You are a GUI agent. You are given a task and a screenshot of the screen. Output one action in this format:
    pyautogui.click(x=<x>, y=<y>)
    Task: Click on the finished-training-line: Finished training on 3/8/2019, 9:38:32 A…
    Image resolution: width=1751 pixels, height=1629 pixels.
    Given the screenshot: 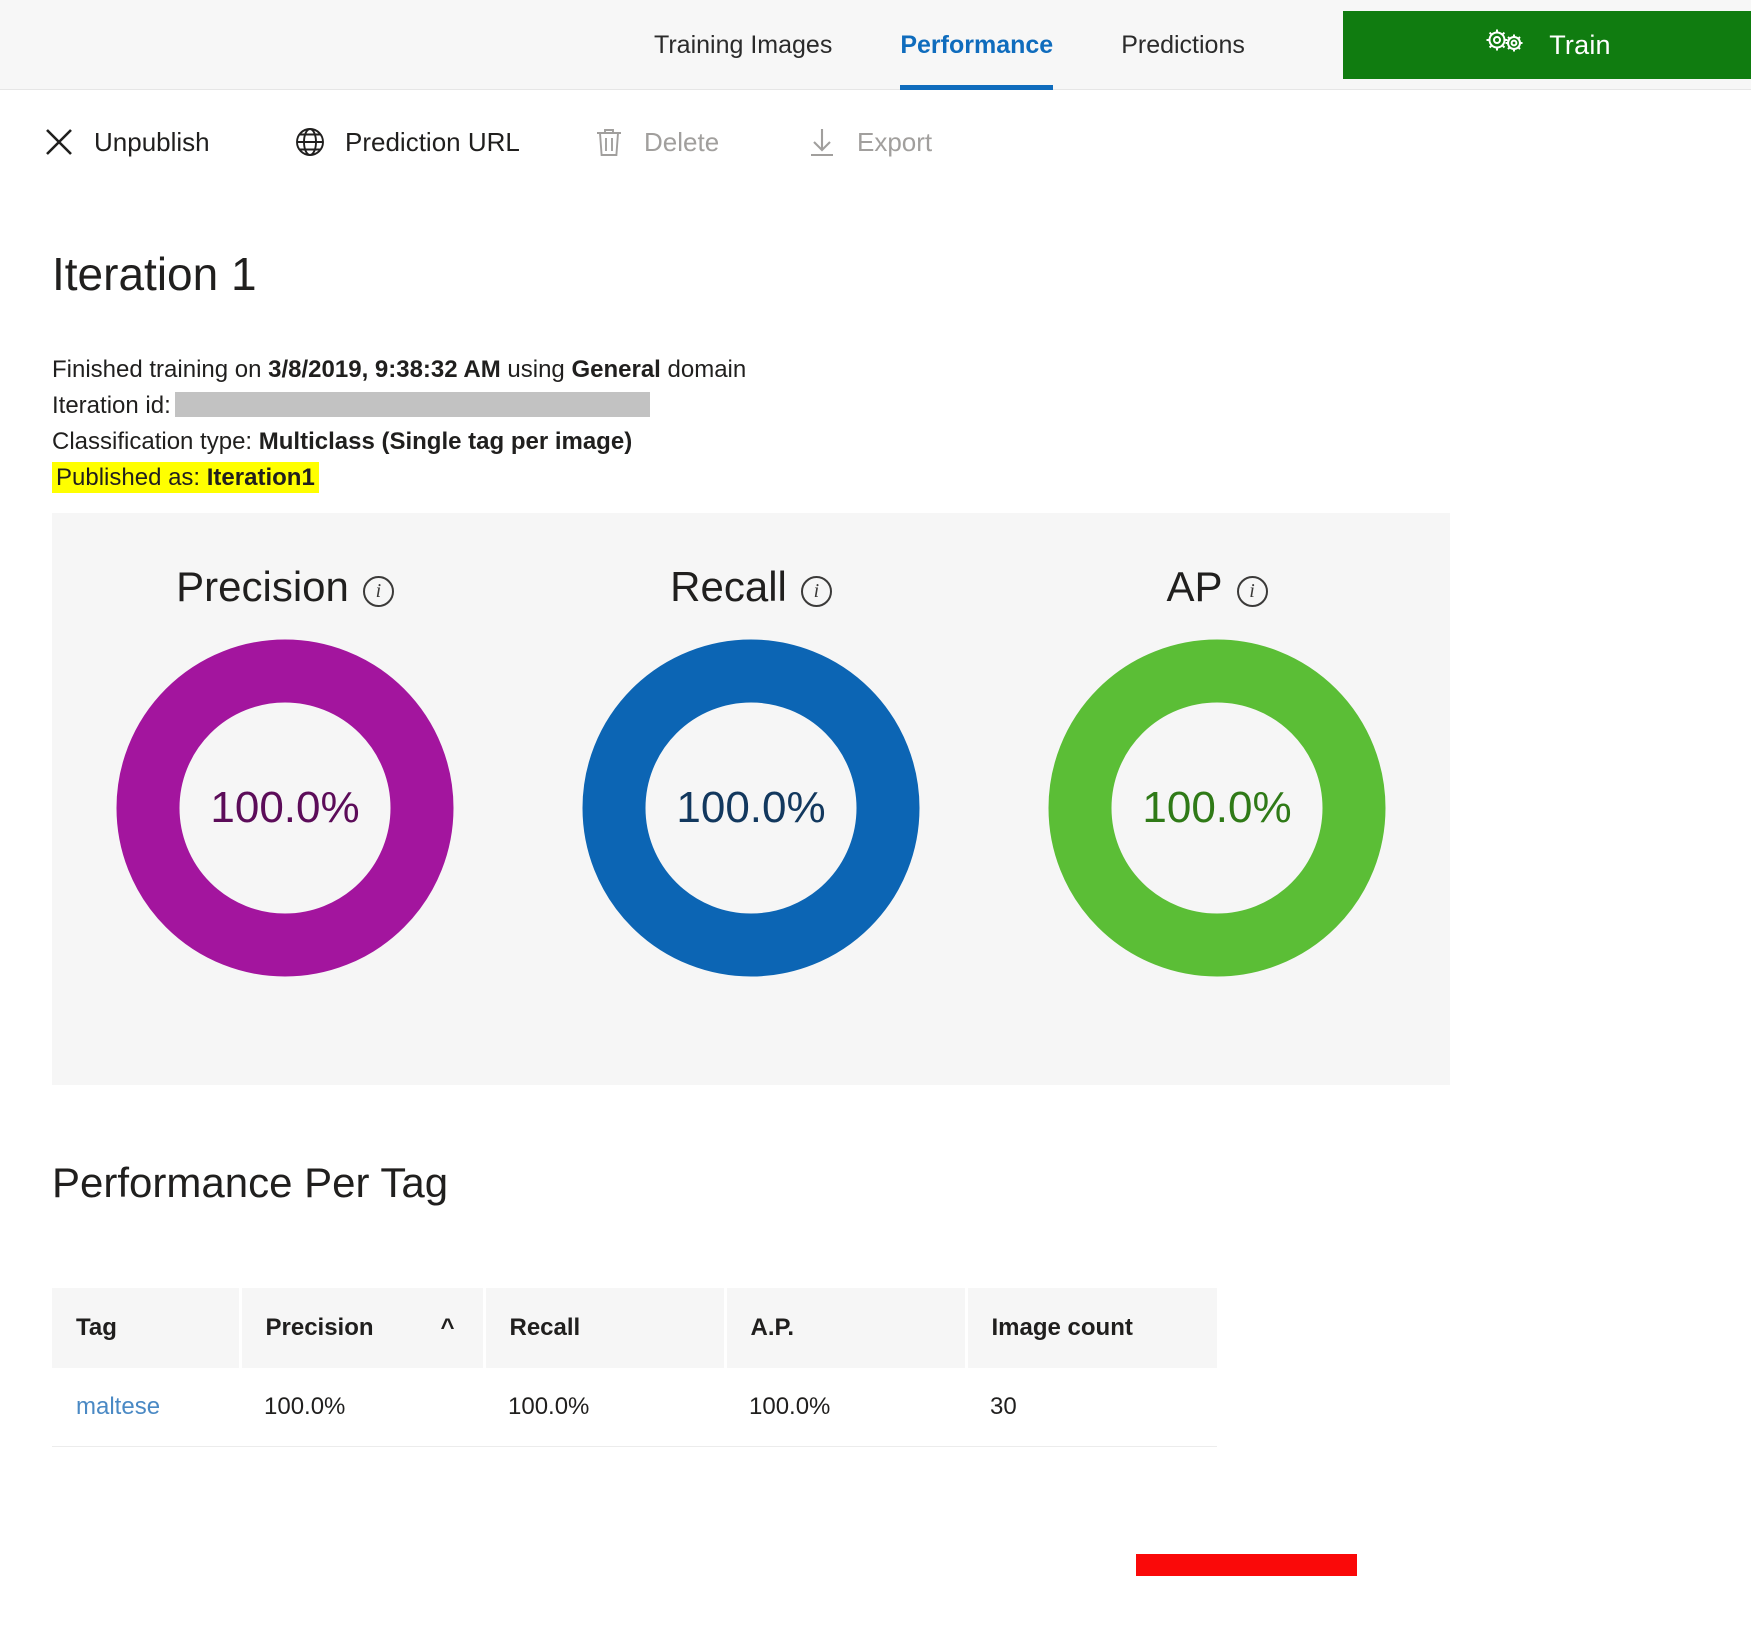 What is the action you would take?
    pyautogui.click(x=399, y=370)
    